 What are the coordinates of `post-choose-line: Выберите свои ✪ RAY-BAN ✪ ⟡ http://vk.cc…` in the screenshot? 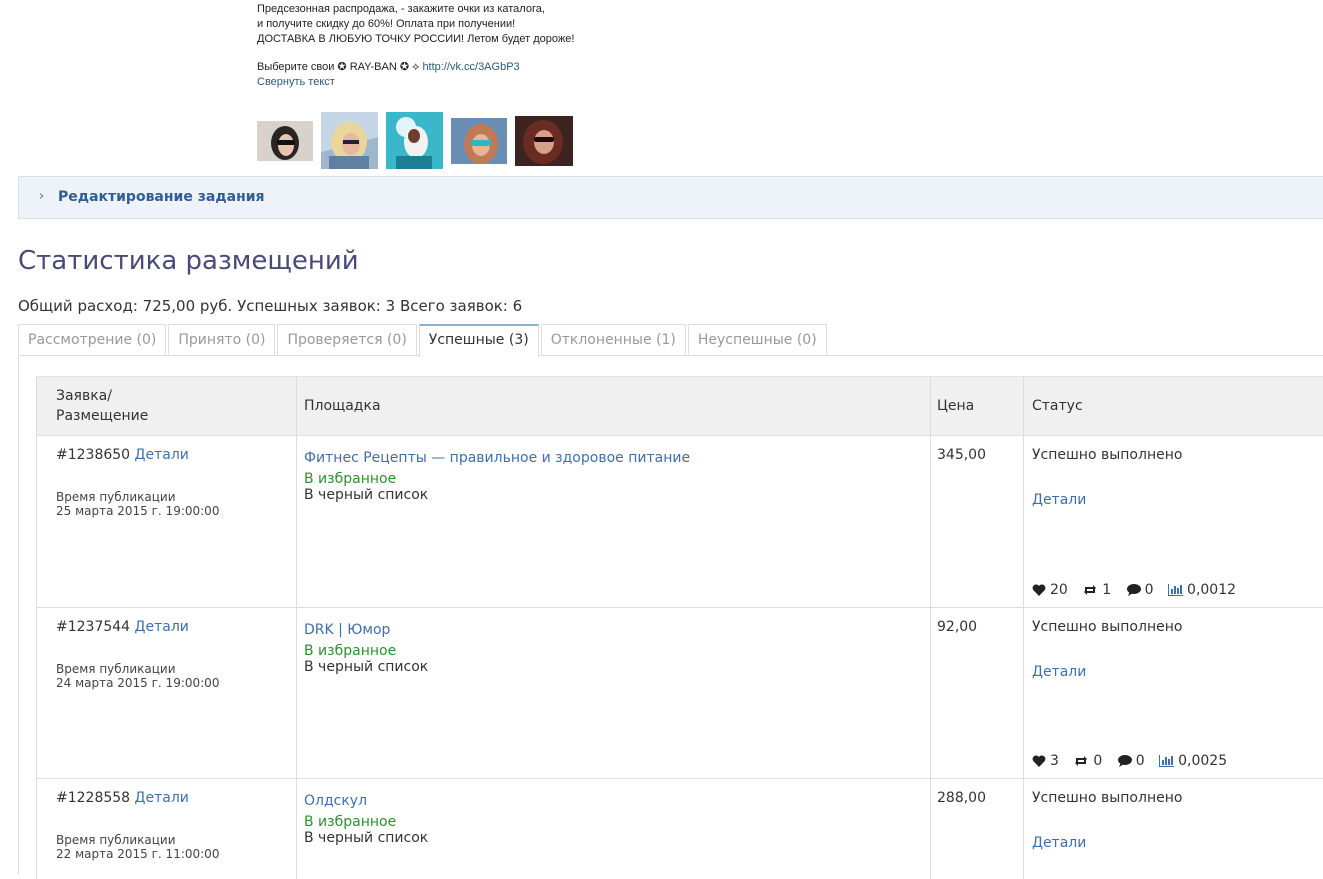 It's located at (467, 67).